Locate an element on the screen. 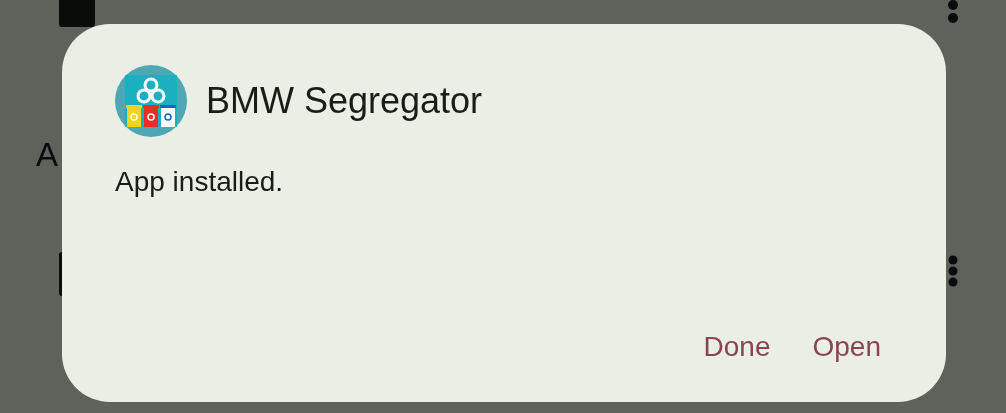 Image resolution: width=1006 pixels, height=413 pixels. dialog-message: App installed. is located at coordinates (200, 182).